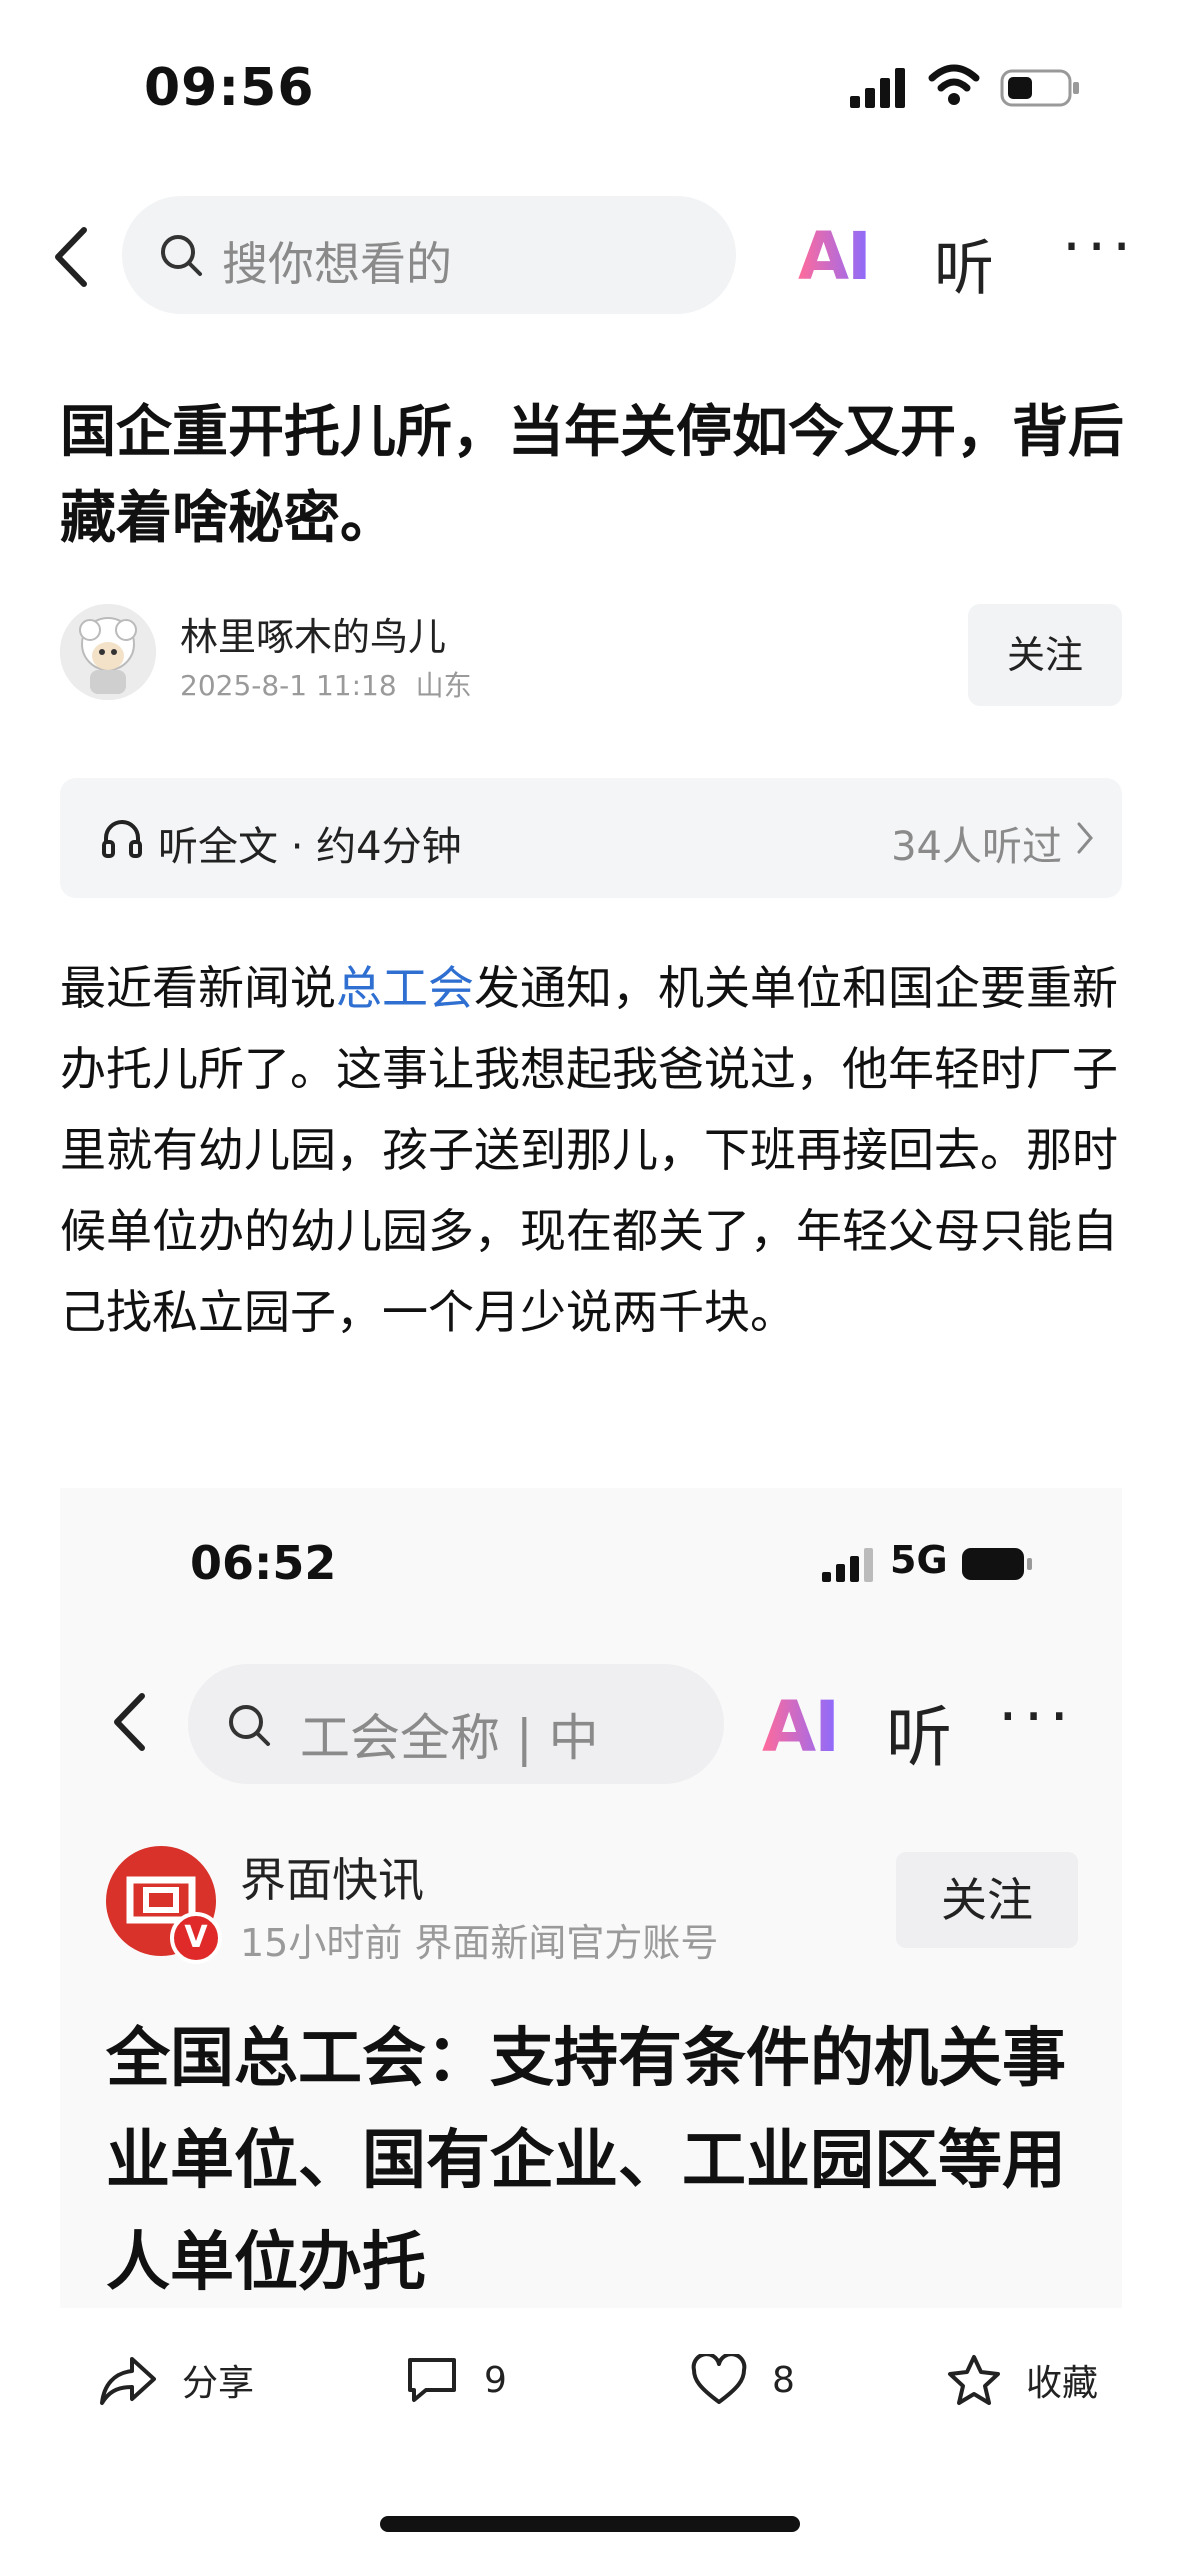 The height and width of the screenshot is (2556, 1179). I want to click on more-menu-button: ···, so click(1099, 247).